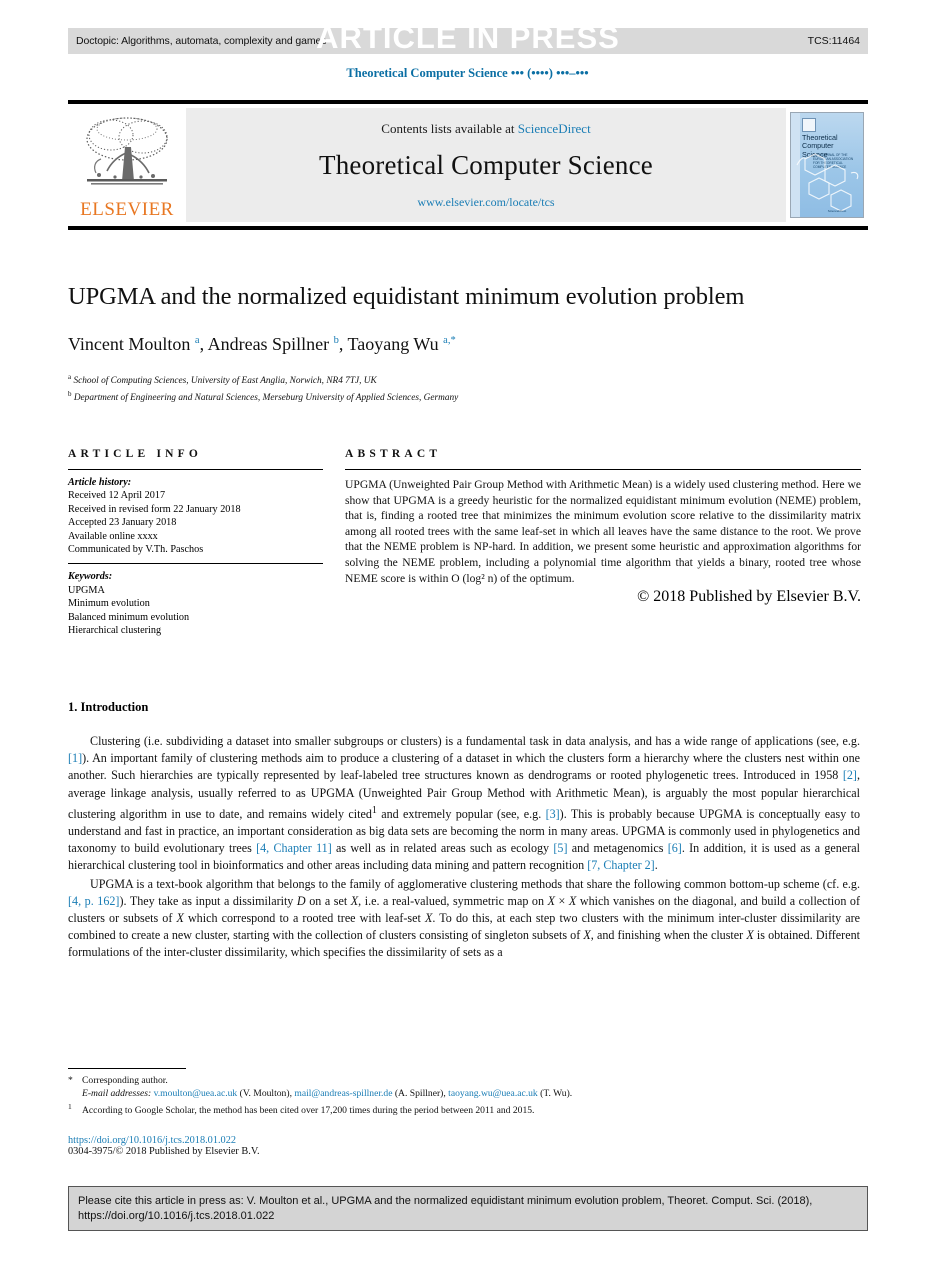 This screenshot has width=935, height=1266. What do you see at coordinates (264, 1093) in the screenshot?
I see `email-owner-moulton: (V. Moulton)` at bounding box center [264, 1093].